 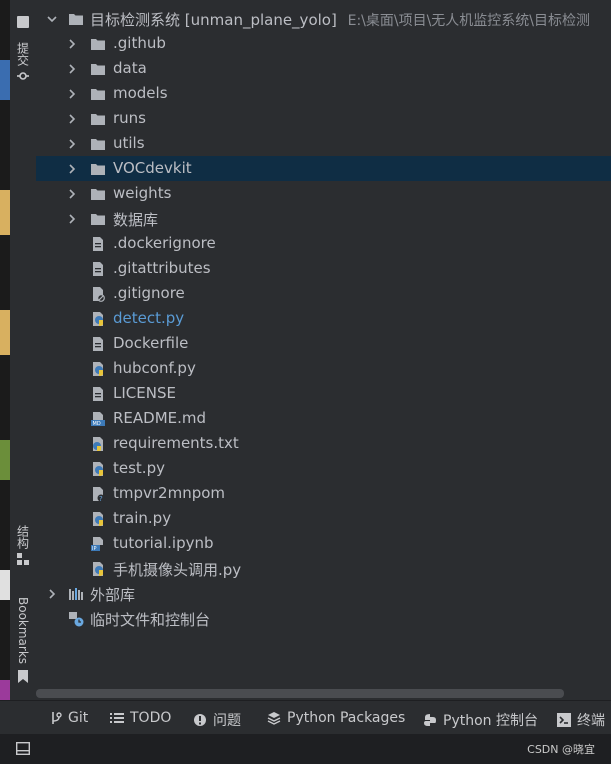 I want to click on python-packages-tab: Python Packages, so click(x=336, y=718).